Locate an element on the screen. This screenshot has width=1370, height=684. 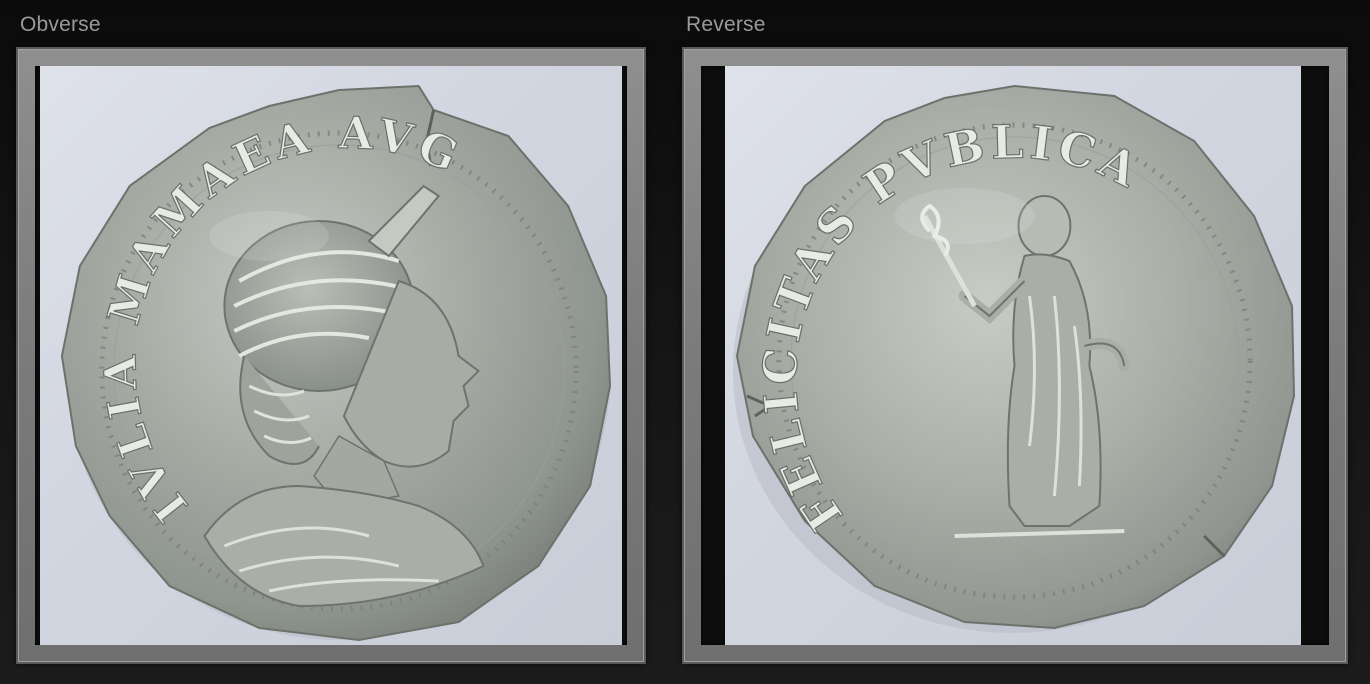
reverse-label: Reverse is located at coordinates (726, 24).